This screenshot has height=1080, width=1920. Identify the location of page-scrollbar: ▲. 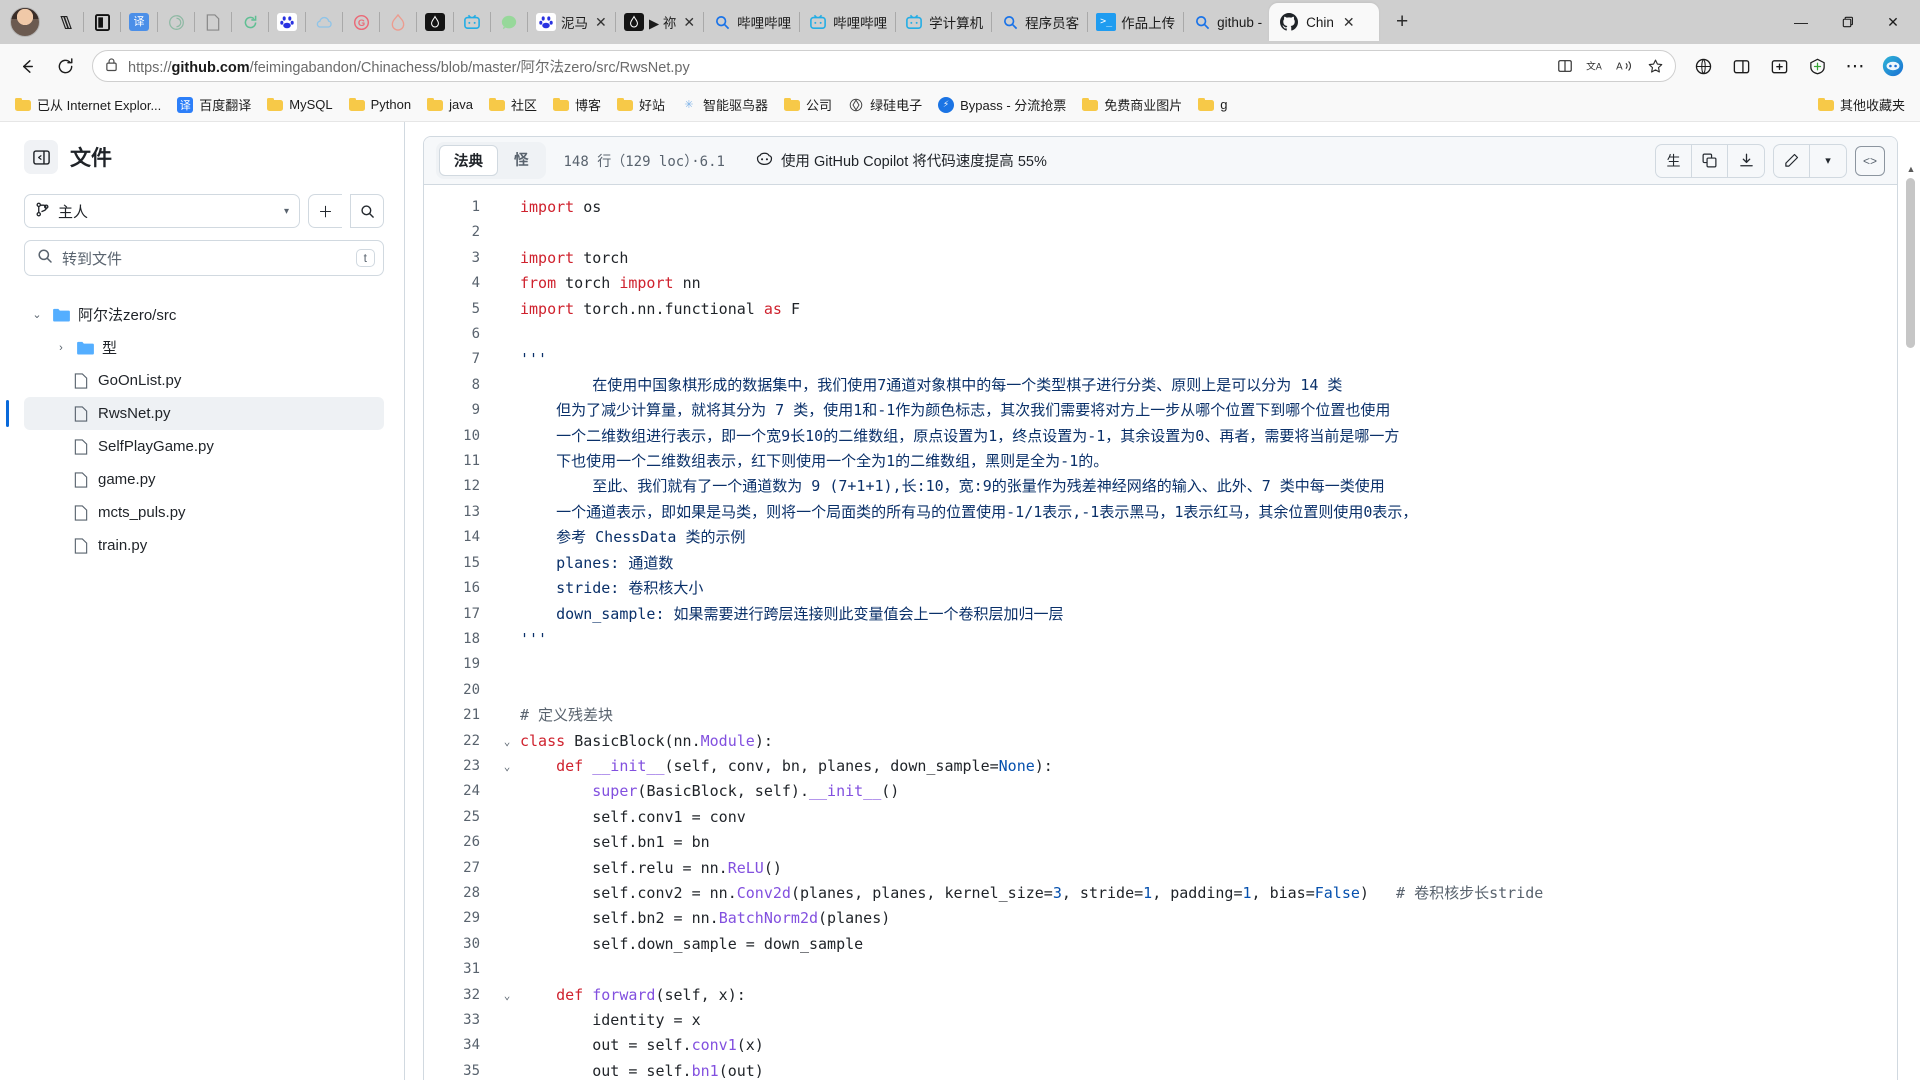
(1911, 621).